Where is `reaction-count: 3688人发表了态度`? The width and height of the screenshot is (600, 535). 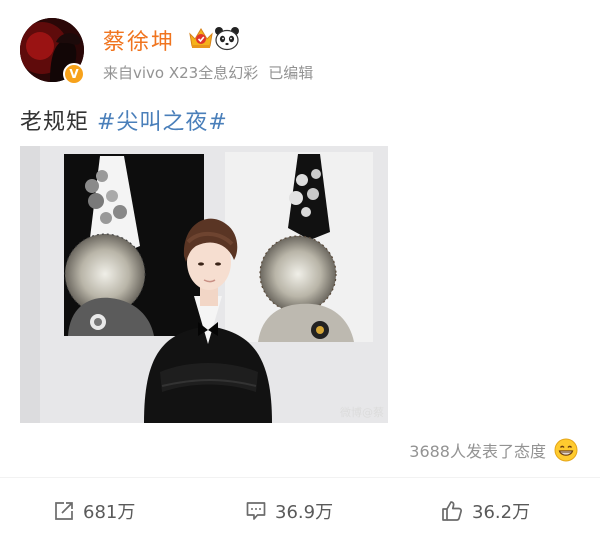 reaction-count: 3688人发表了态度 is located at coordinates (477, 451).